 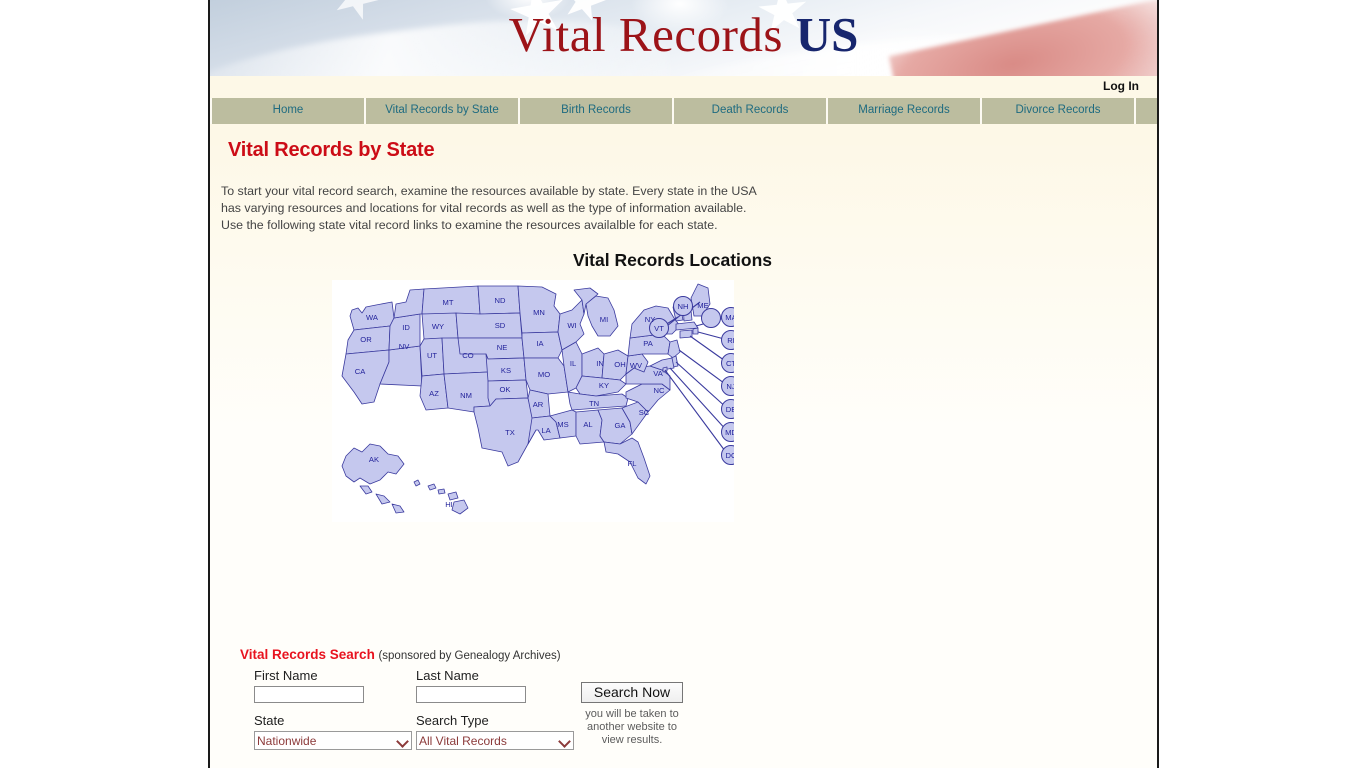 What do you see at coordinates (702, 305) in the screenshot?
I see `svg-text: ME` at bounding box center [702, 305].